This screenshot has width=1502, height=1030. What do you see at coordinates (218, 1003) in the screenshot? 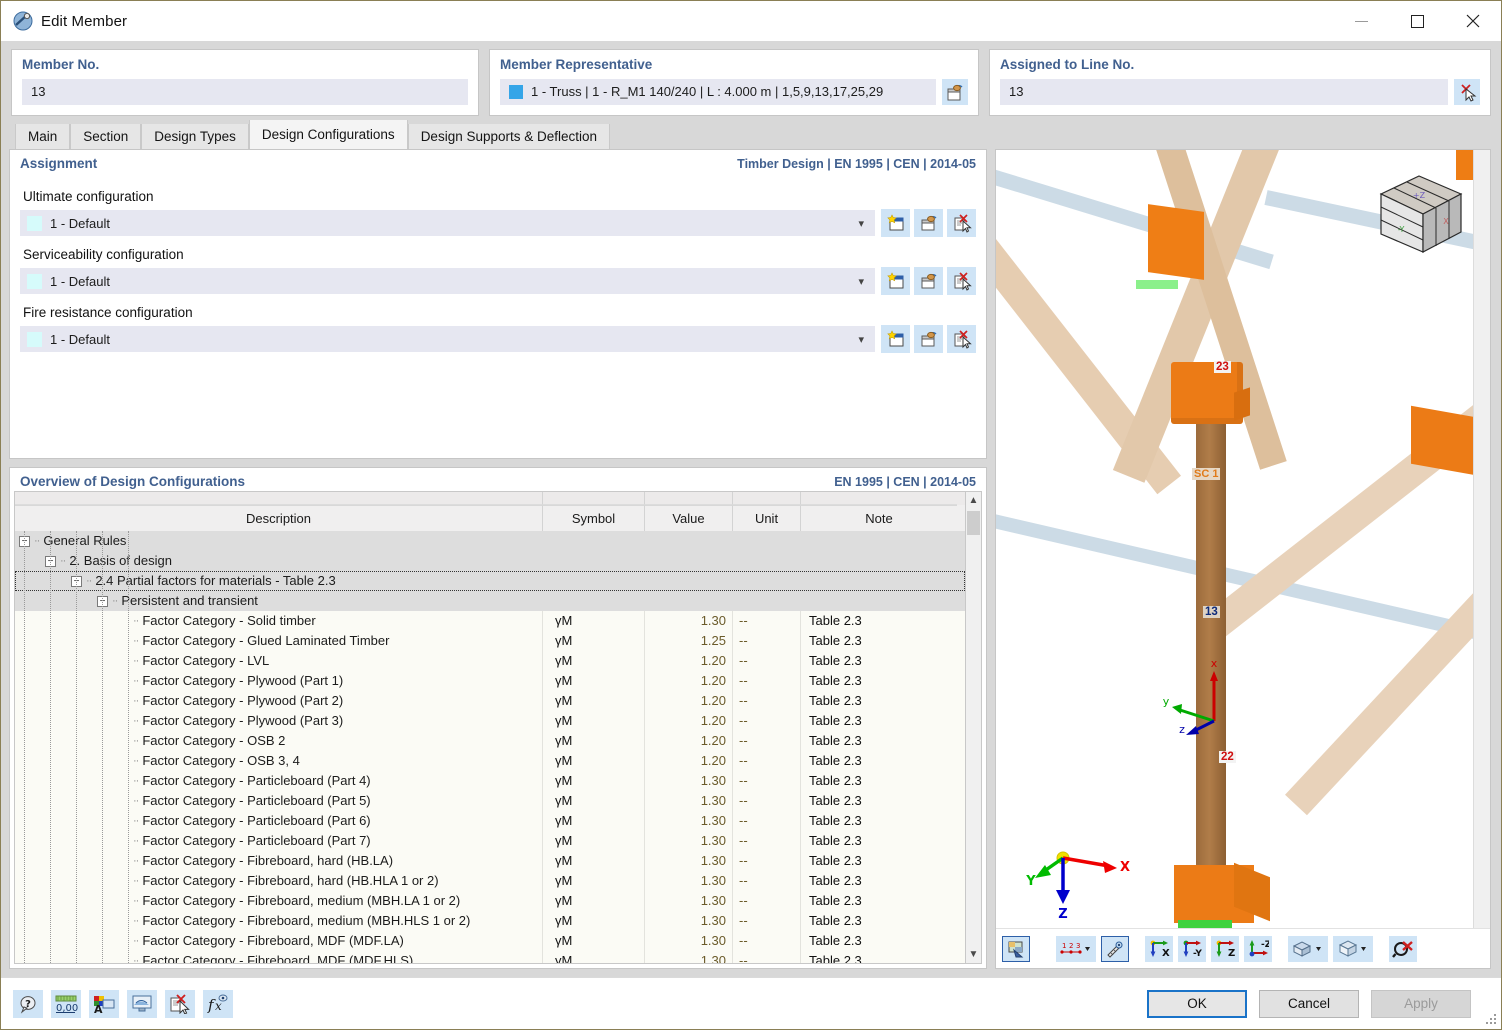
I see `formula-icon: f x` at bounding box center [218, 1003].